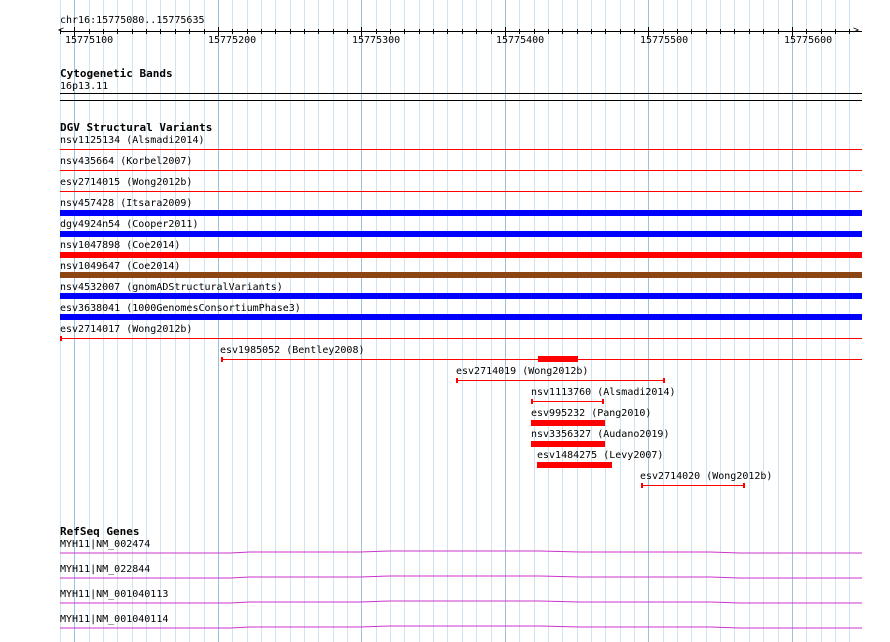 This screenshot has width=890, height=642. What do you see at coordinates (116, 73) in the screenshot?
I see `cytoband-track-title: Cytogenetic Bands` at bounding box center [116, 73].